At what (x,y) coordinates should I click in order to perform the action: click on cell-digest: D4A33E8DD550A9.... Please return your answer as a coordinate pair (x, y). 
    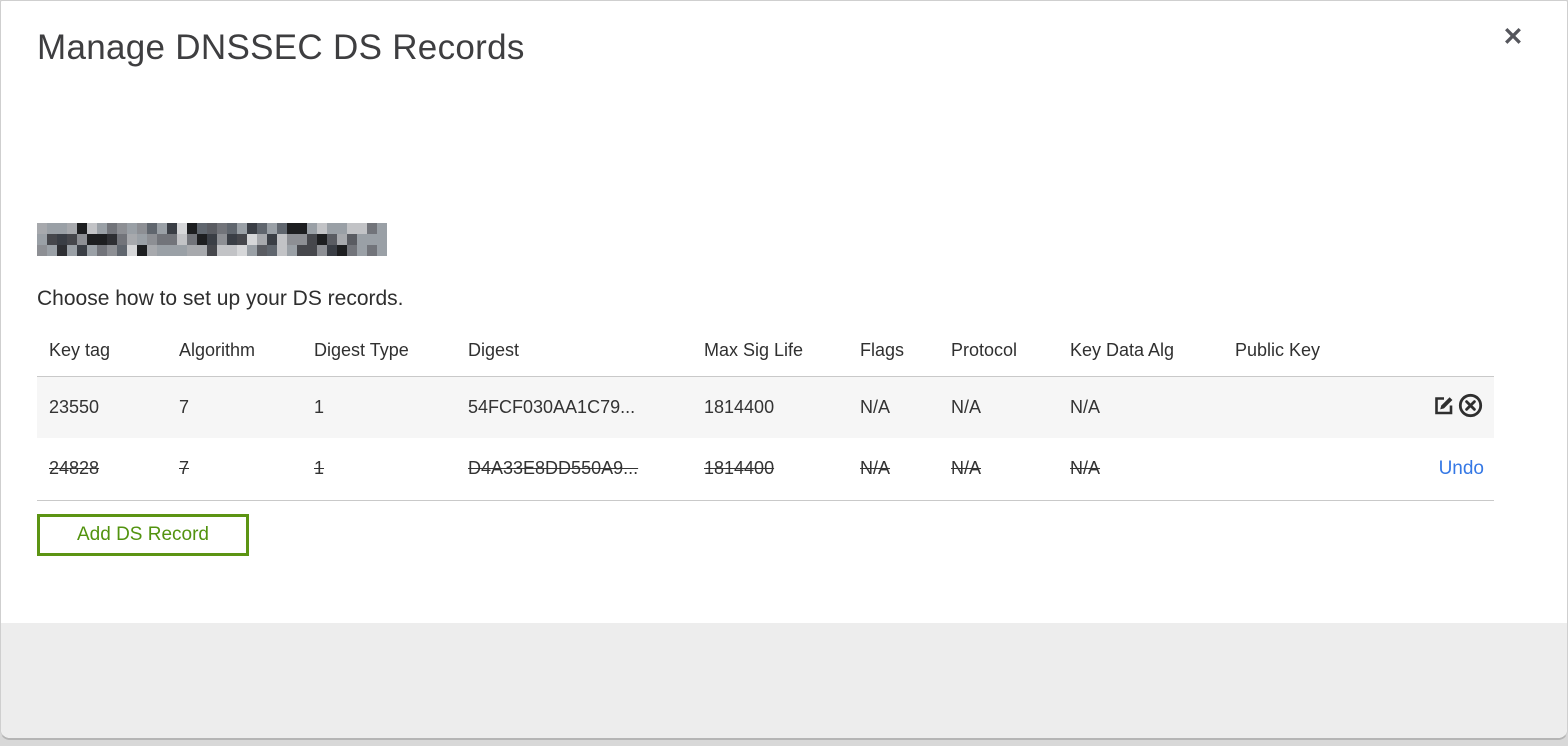
    Looking at the image, I should click on (553, 468).